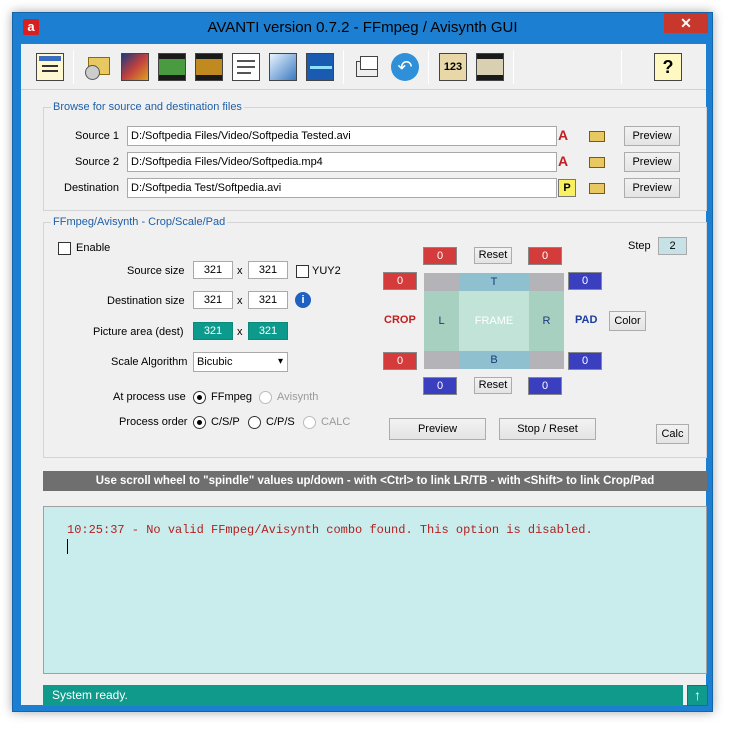 The width and height of the screenshot is (733, 731). I want to click on batch-button, so click(368, 67).